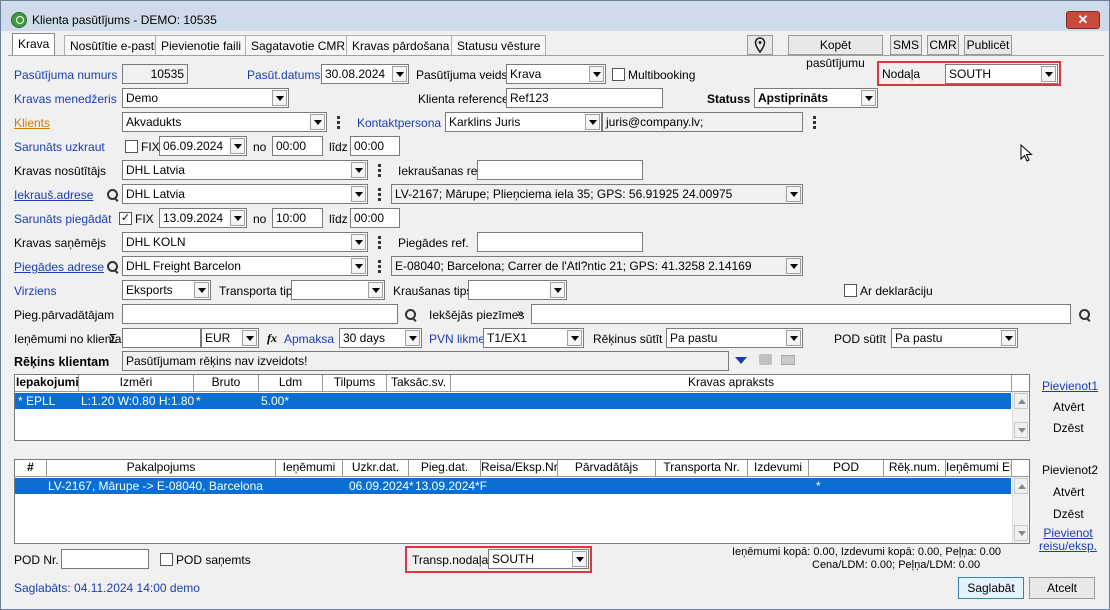 The width and height of the screenshot is (1110, 610). Describe the element at coordinates (538, 559) in the screenshot. I see `transp-department-select: SOUTH` at that location.